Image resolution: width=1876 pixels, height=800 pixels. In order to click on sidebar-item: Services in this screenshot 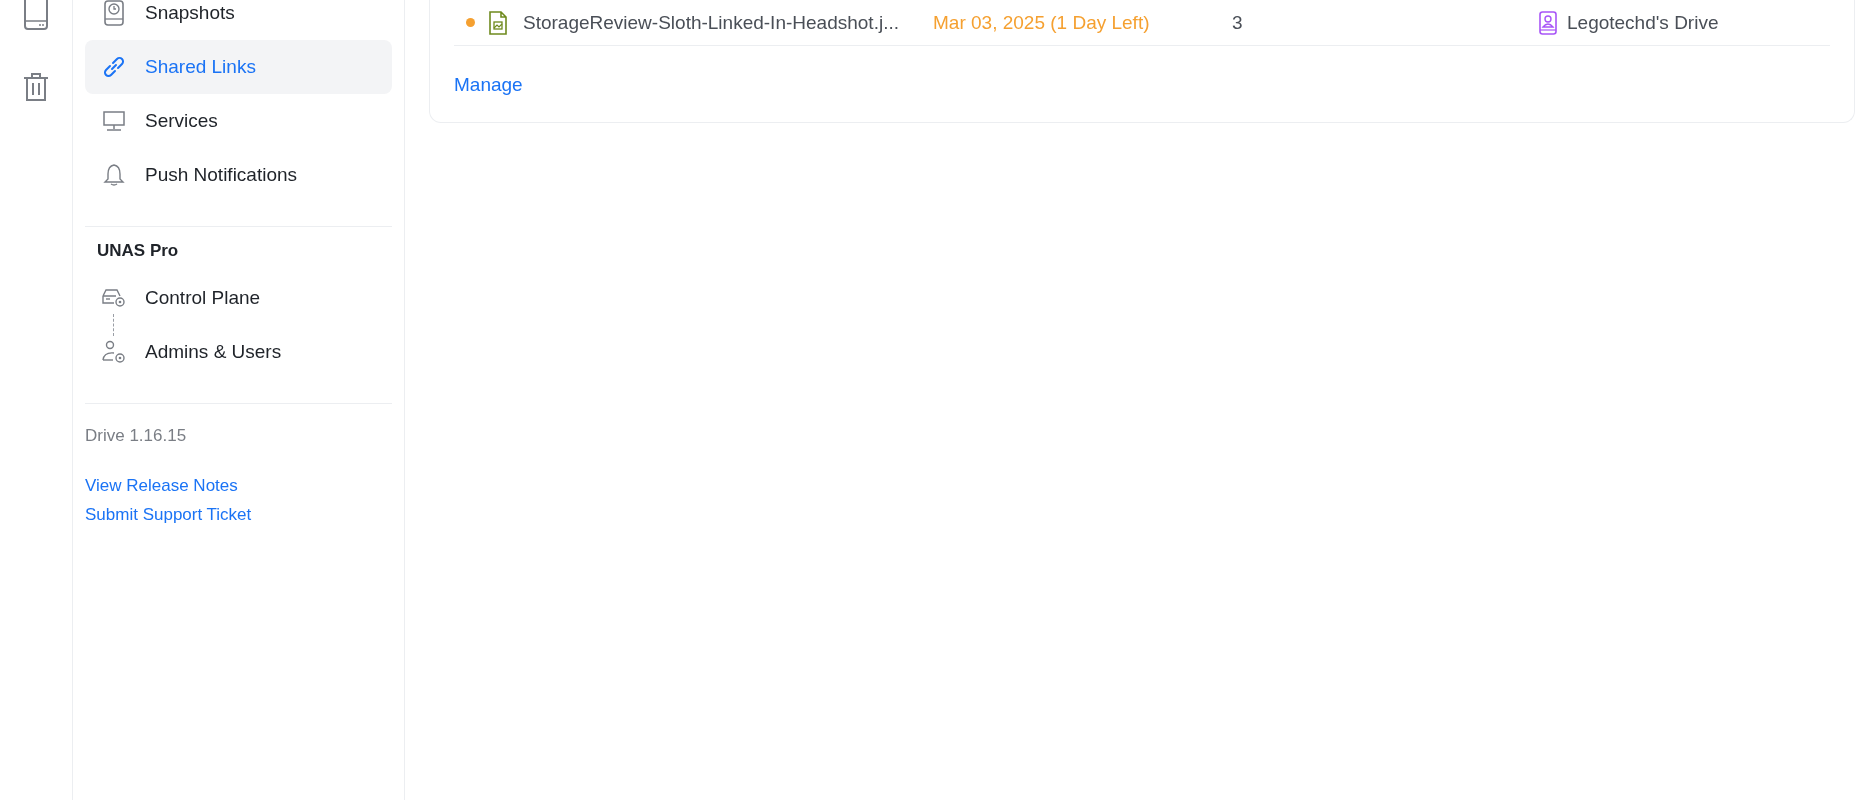, I will do `click(238, 121)`.